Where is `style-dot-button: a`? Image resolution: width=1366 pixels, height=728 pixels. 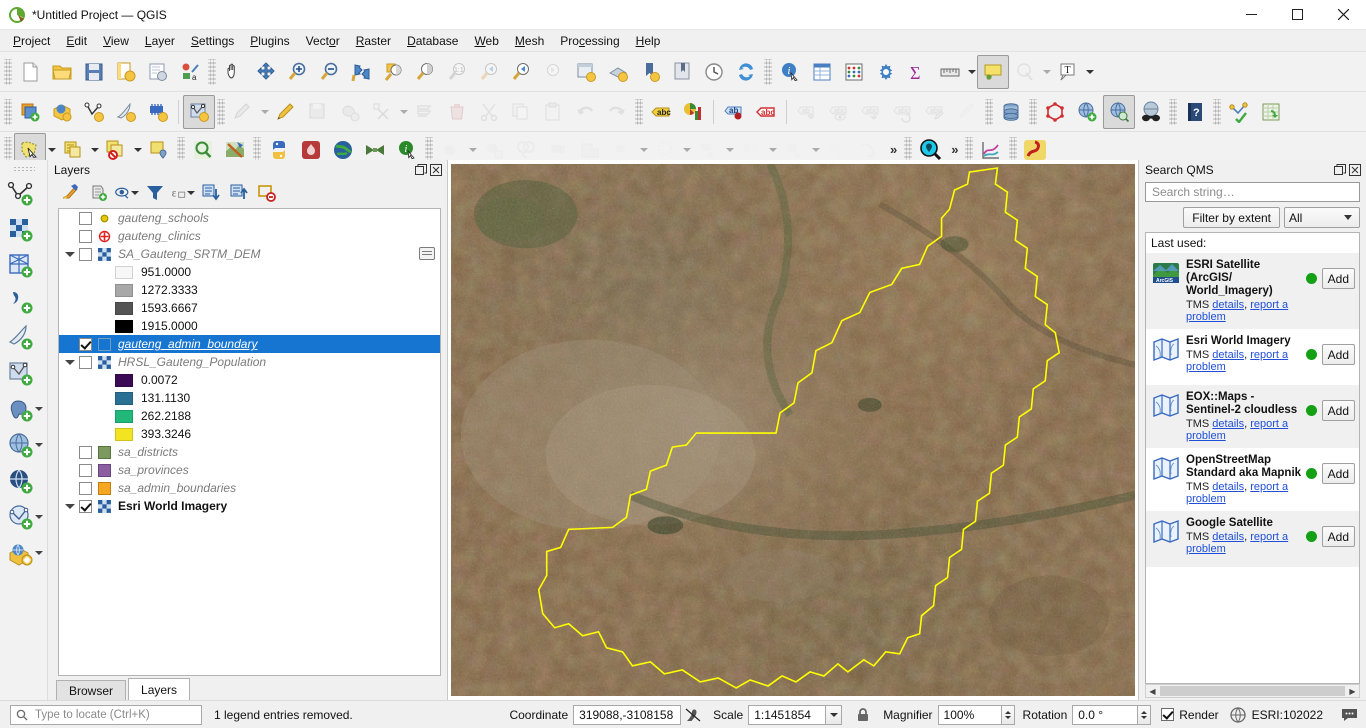
style-dot-button: a is located at coordinates (190, 72).